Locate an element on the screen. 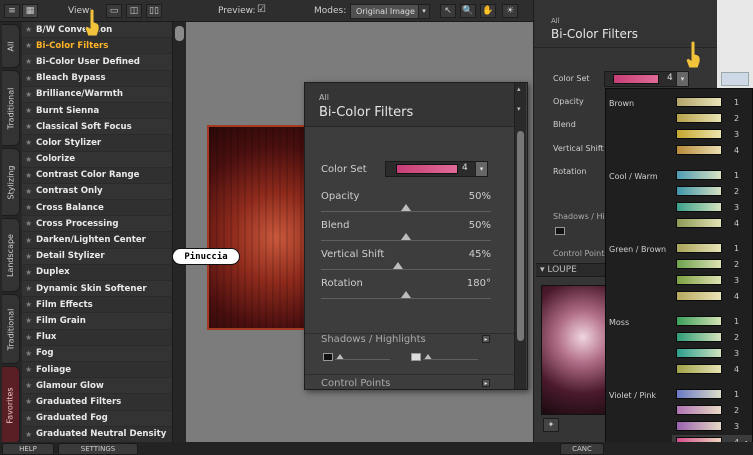  filter-item: ★ Burnt Sienna is located at coordinates (97, 111).